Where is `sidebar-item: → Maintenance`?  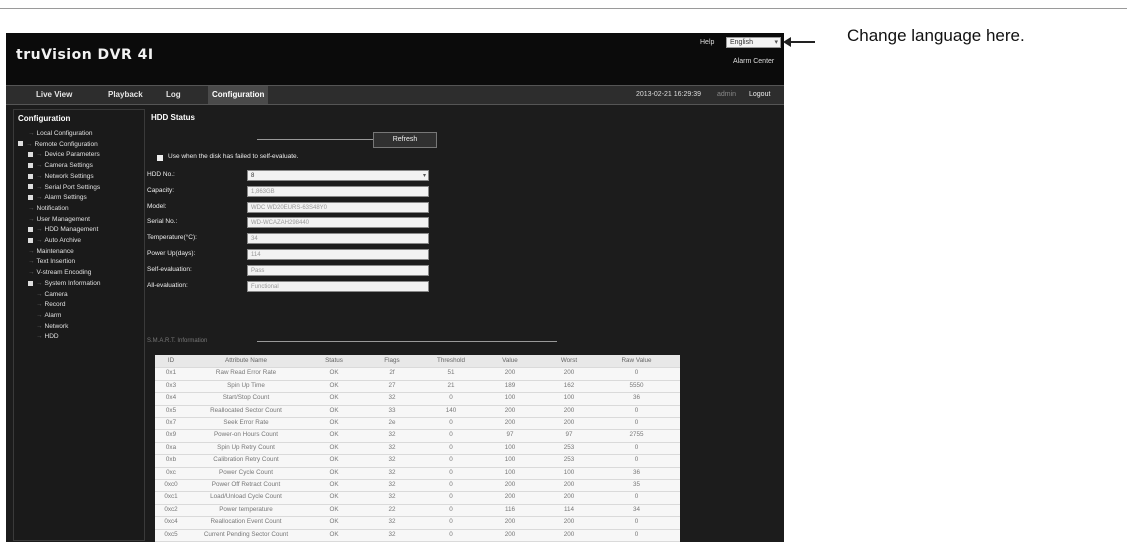
sidebar-item: → Maintenance is located at coordinates (51, 251).